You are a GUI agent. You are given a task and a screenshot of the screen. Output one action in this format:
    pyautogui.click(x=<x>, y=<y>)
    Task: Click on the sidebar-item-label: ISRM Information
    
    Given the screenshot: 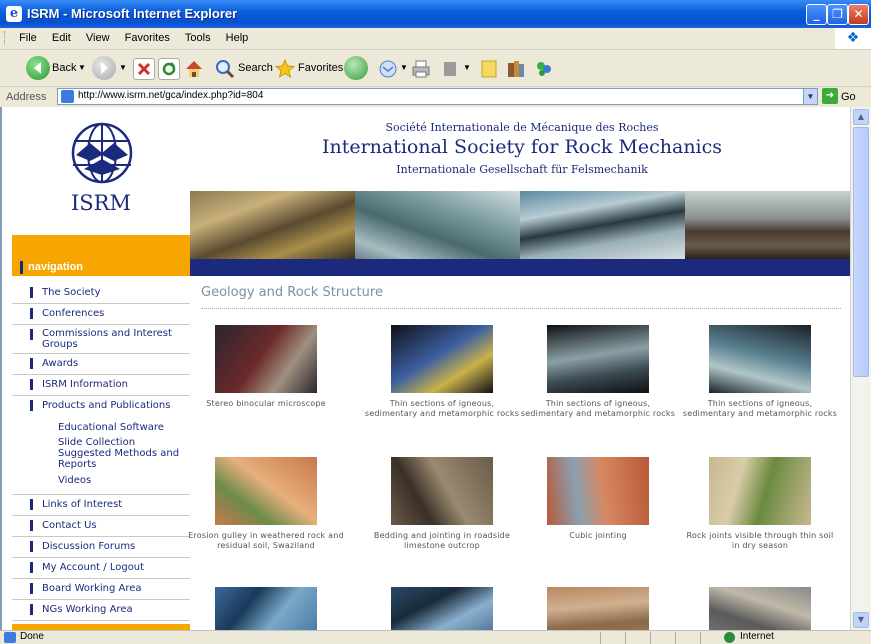 What is the action you would take?
    pyautogui.click(x=85, y=384)
    